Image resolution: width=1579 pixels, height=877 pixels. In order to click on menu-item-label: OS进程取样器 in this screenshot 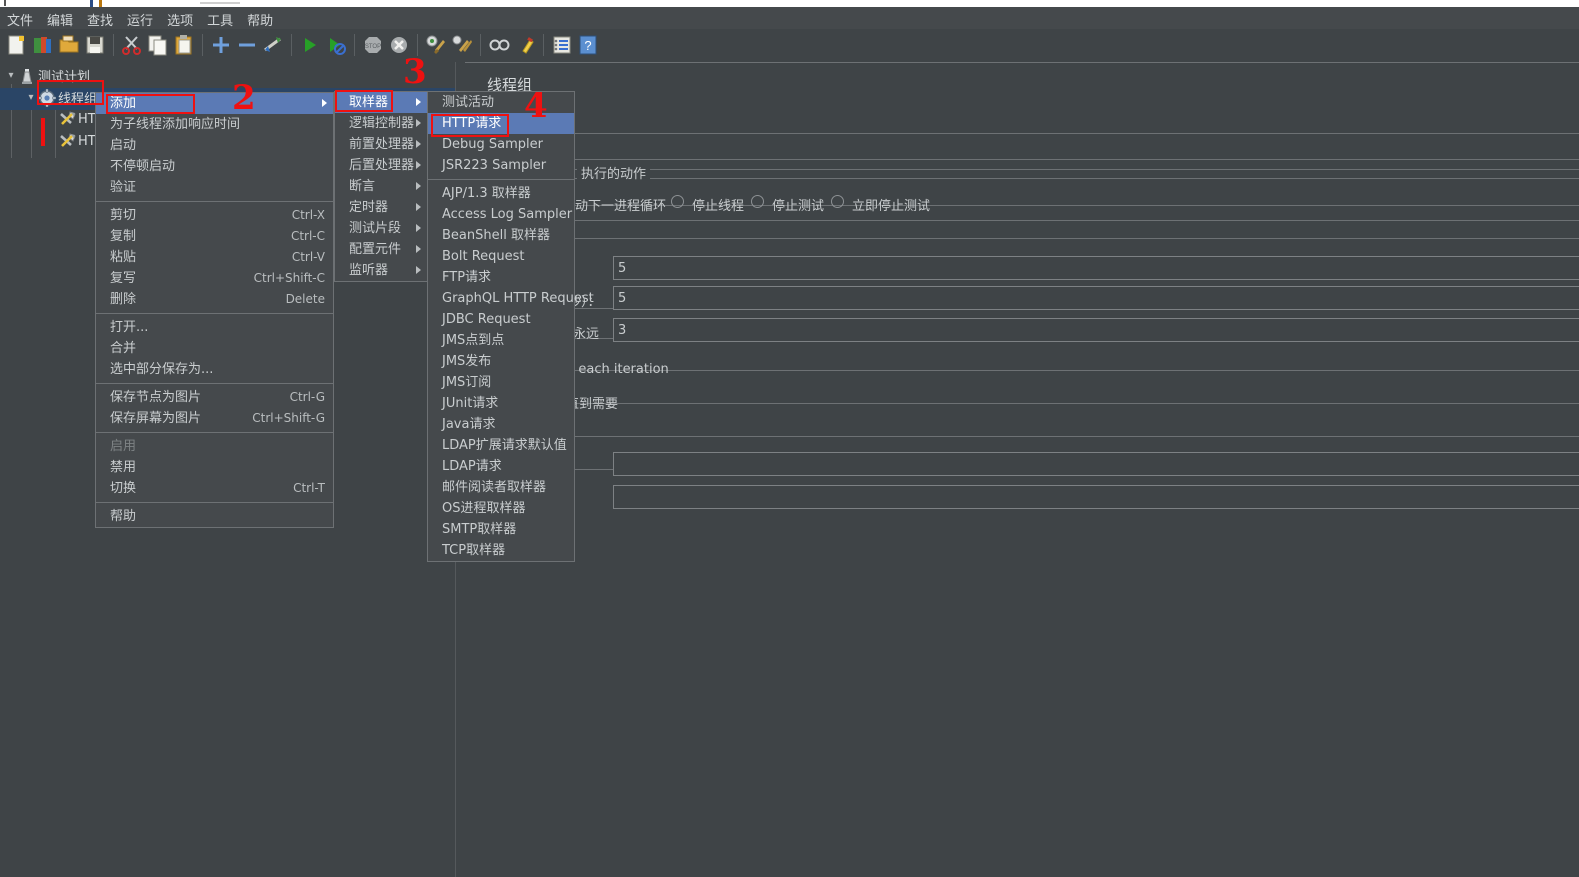, I will do `click(484, 508)`.